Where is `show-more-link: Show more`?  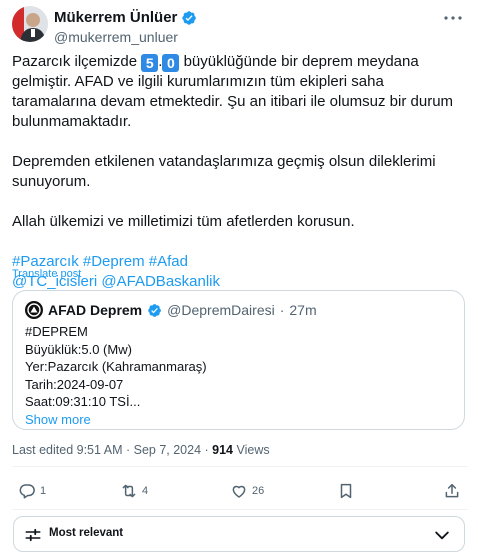 show-more-link: Show more is located at coordinates (116, 420).